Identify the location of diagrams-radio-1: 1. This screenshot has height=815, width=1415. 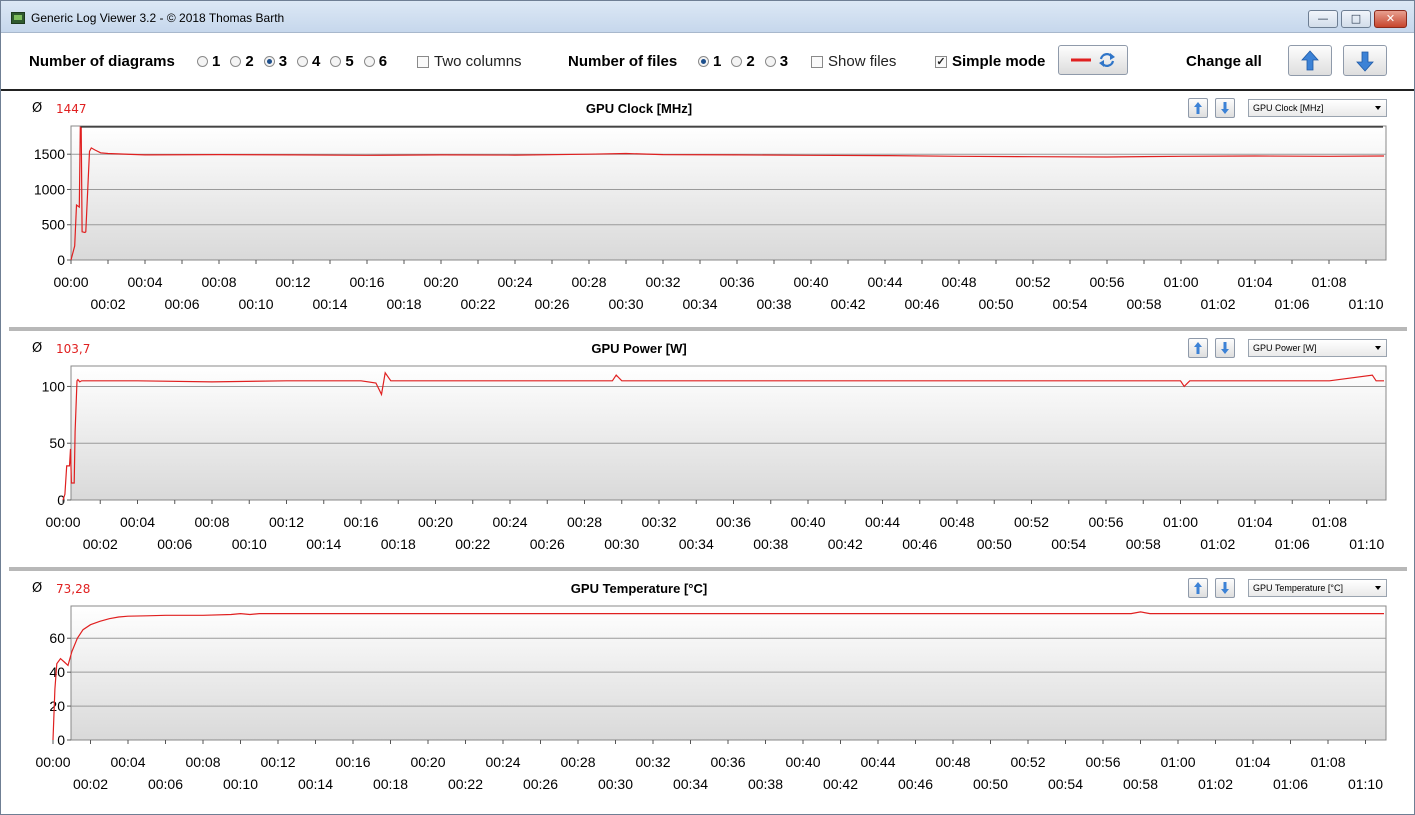
(208, 61).